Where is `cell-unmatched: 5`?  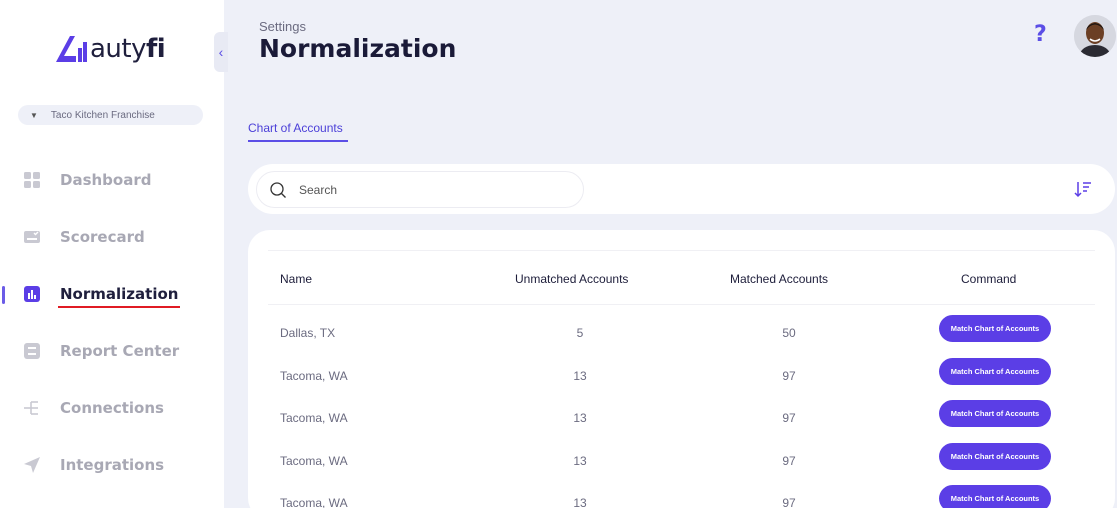 cell-unmatched: 5 is located at coordinates (580, 333).